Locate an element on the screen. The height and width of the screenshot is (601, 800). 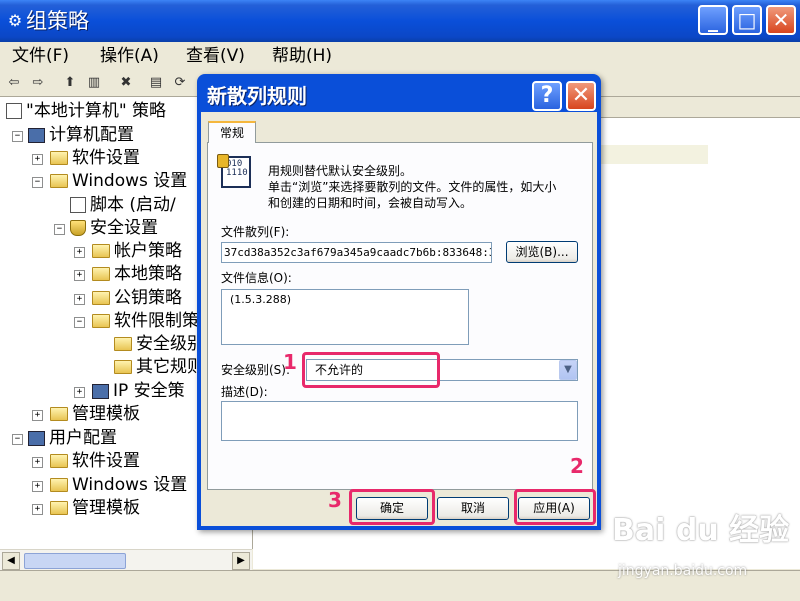
tree-item-public-key-policies: 公钥策略 is located at coordinates (137, 298).